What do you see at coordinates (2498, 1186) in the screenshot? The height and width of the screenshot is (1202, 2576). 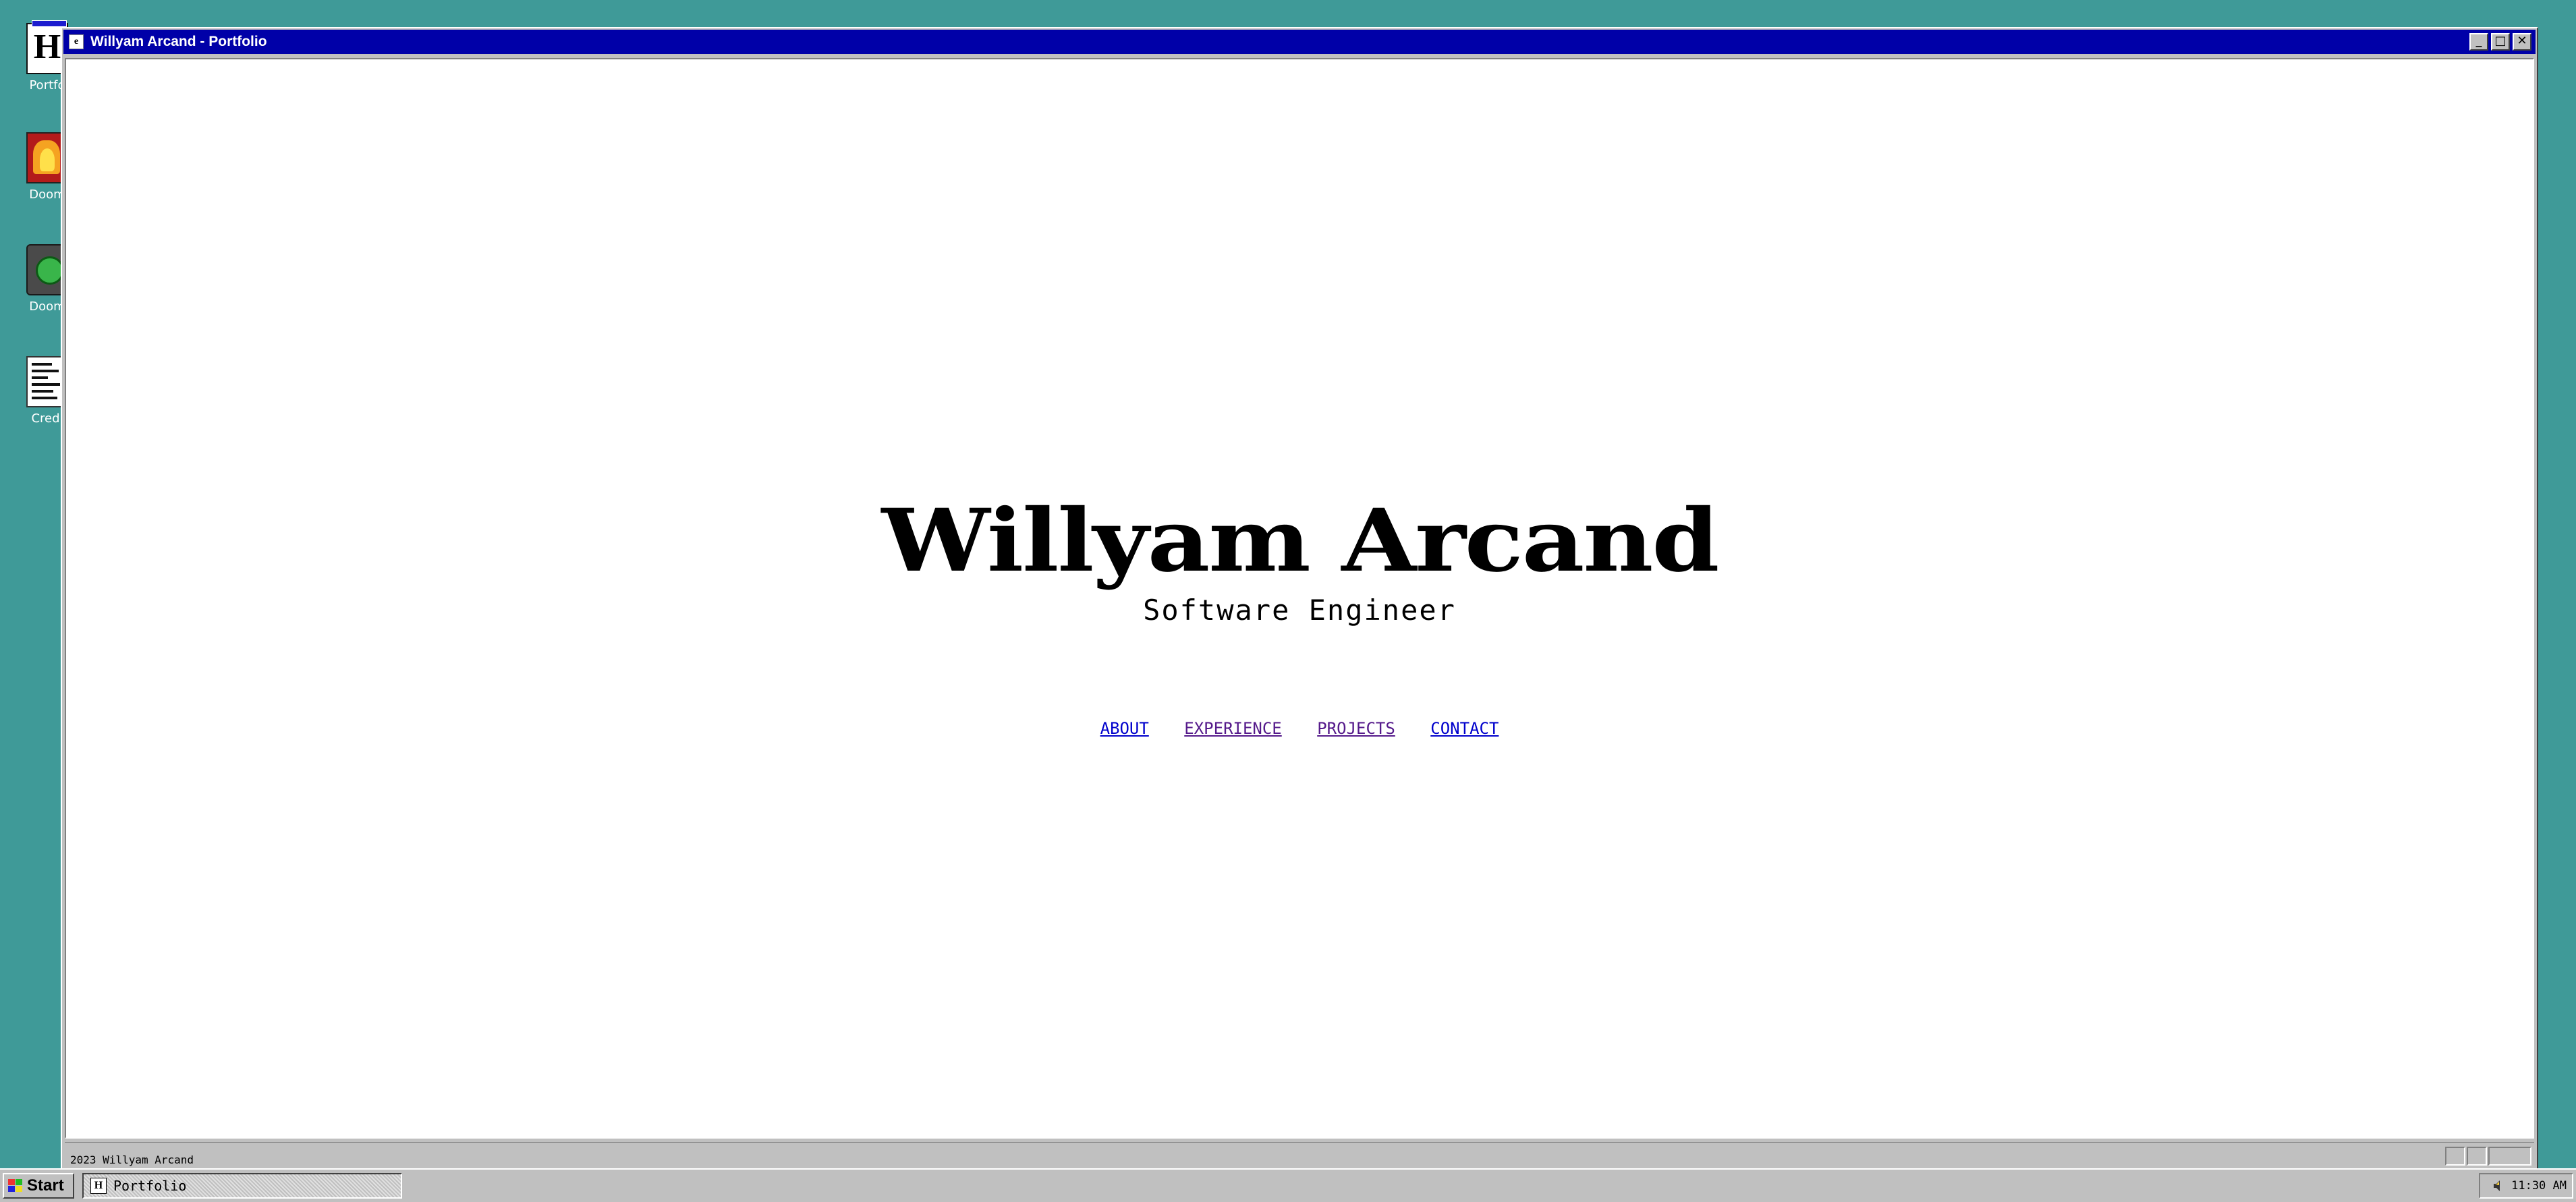 I see `speaker-icon` at bounding box center [2498, 1186].